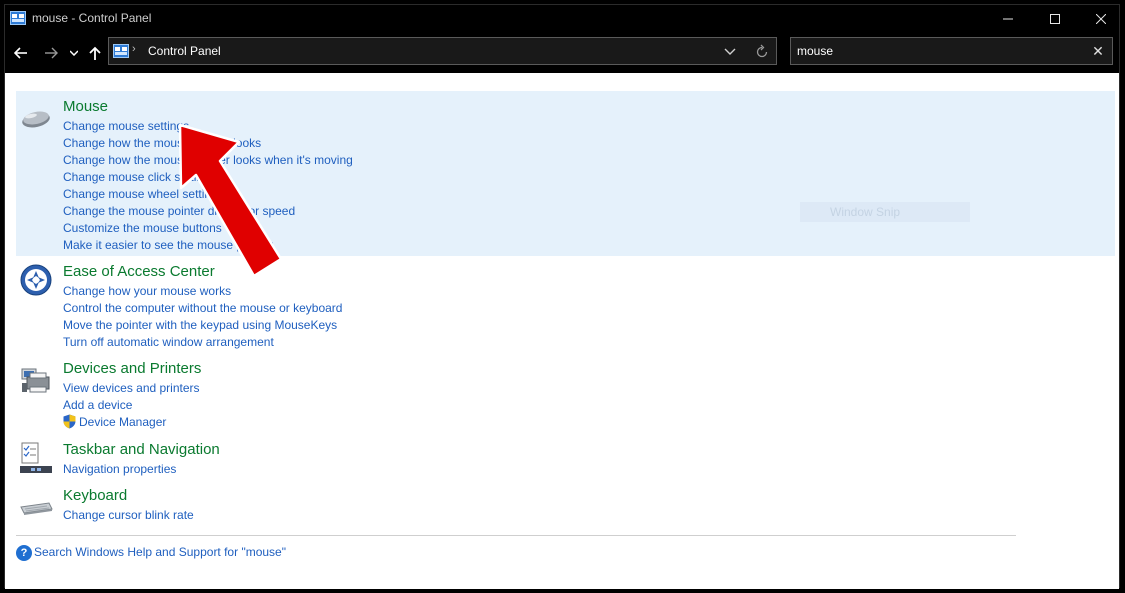  I want to click on clear-search-icon: ✕, so click(1098, 51).